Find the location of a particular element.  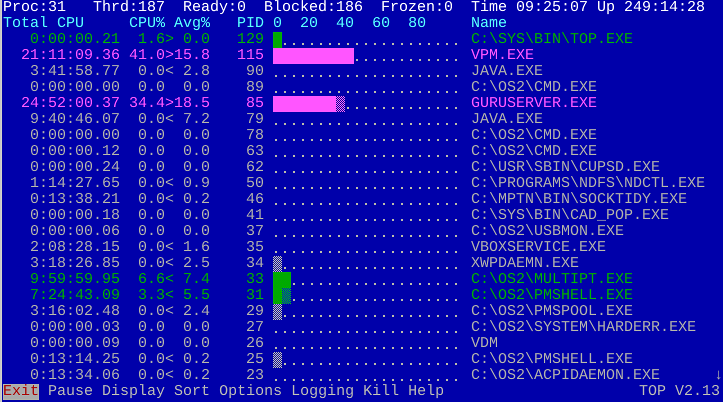

status-text: Up 249:14:28 is located at coordinates (651, 8).